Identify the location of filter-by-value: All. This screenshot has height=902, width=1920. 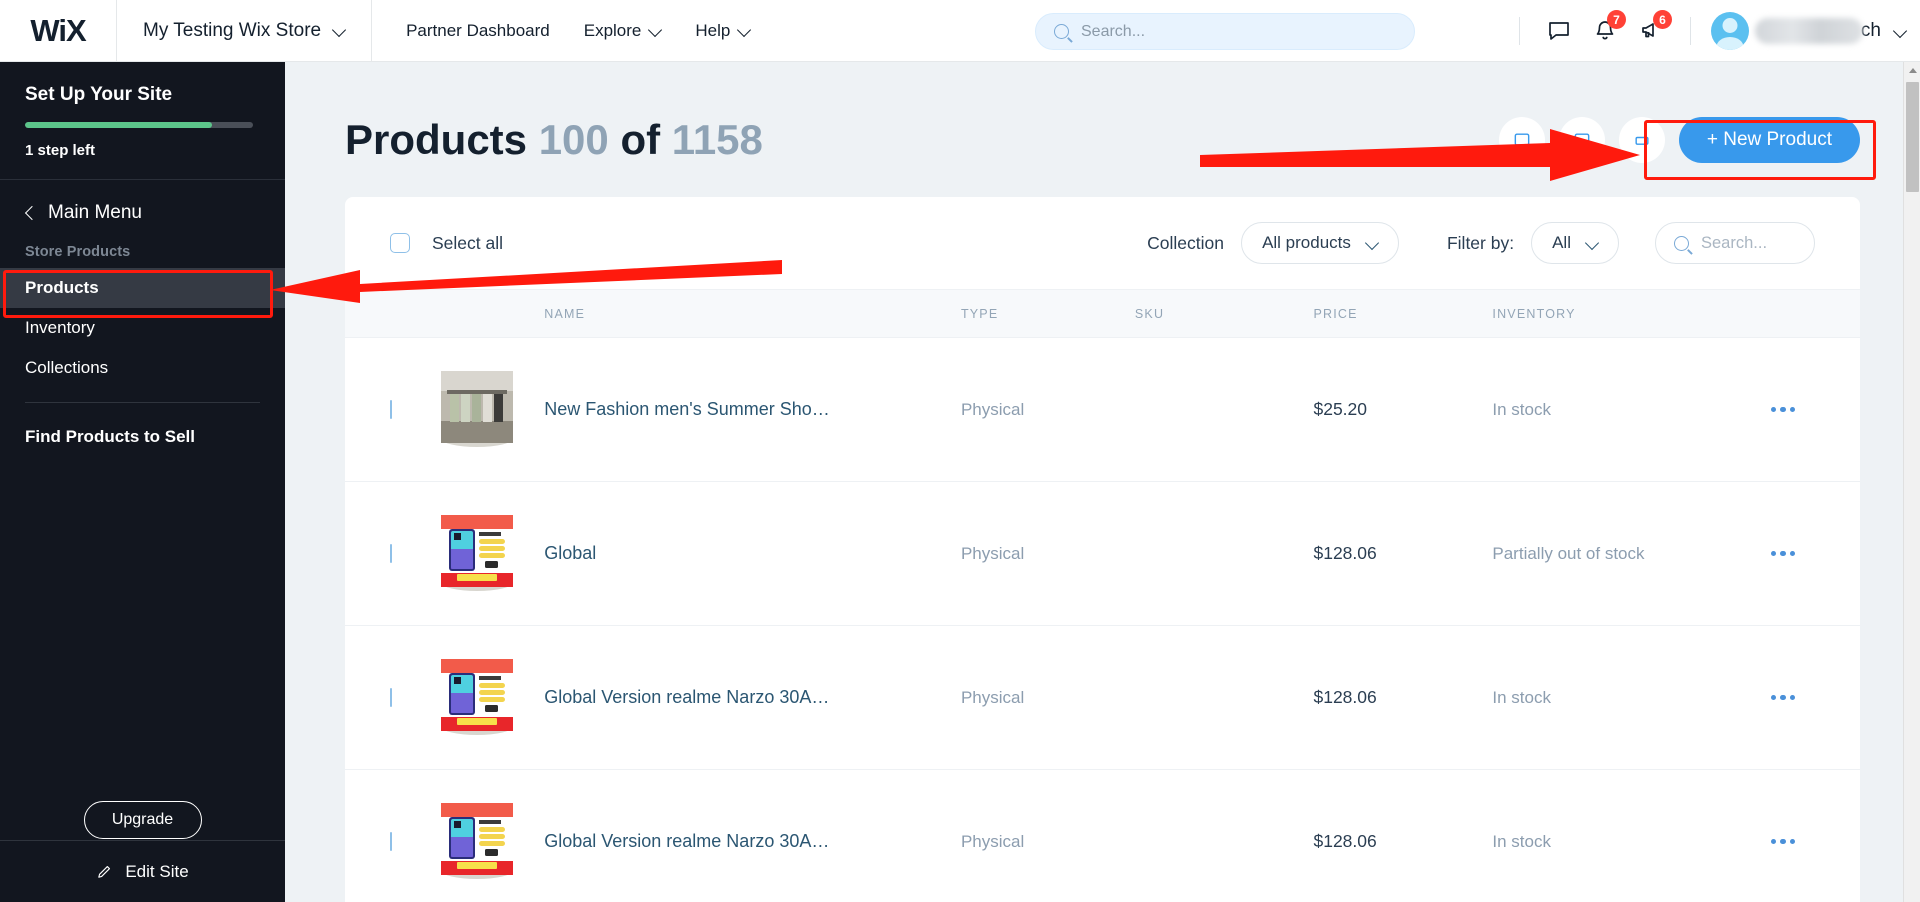
(1561, 242).